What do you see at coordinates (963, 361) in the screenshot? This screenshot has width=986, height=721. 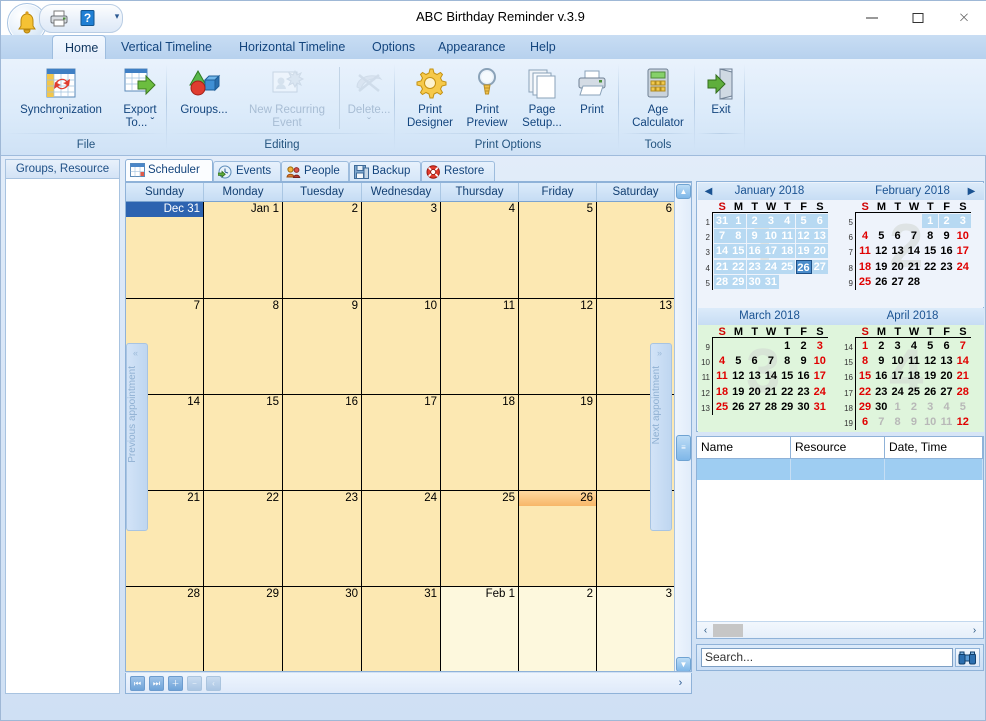 I see `mini-calendar-day: 14` at bounding box center [963, 361].